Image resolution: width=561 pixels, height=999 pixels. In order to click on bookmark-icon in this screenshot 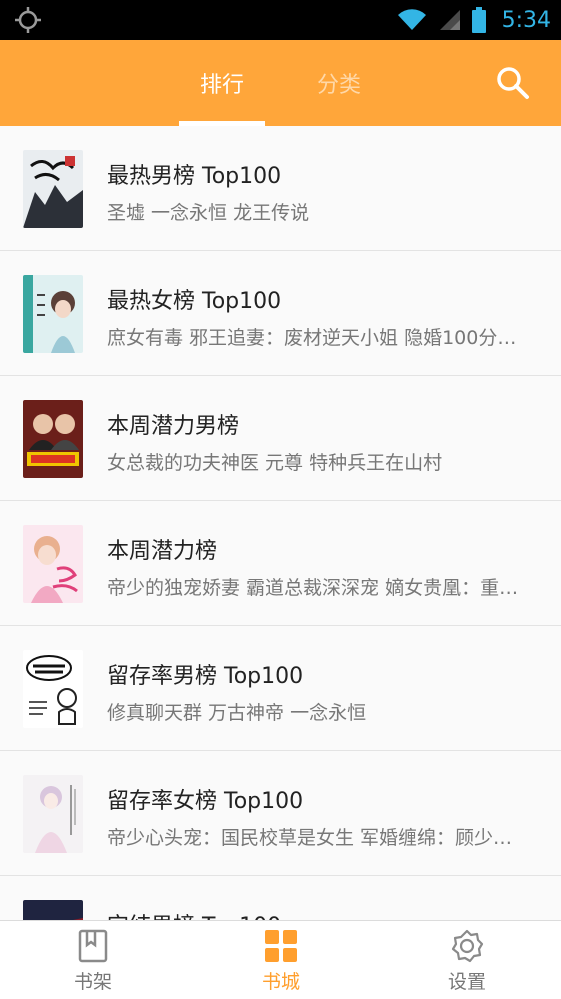, I will do `click(93, 946)`.